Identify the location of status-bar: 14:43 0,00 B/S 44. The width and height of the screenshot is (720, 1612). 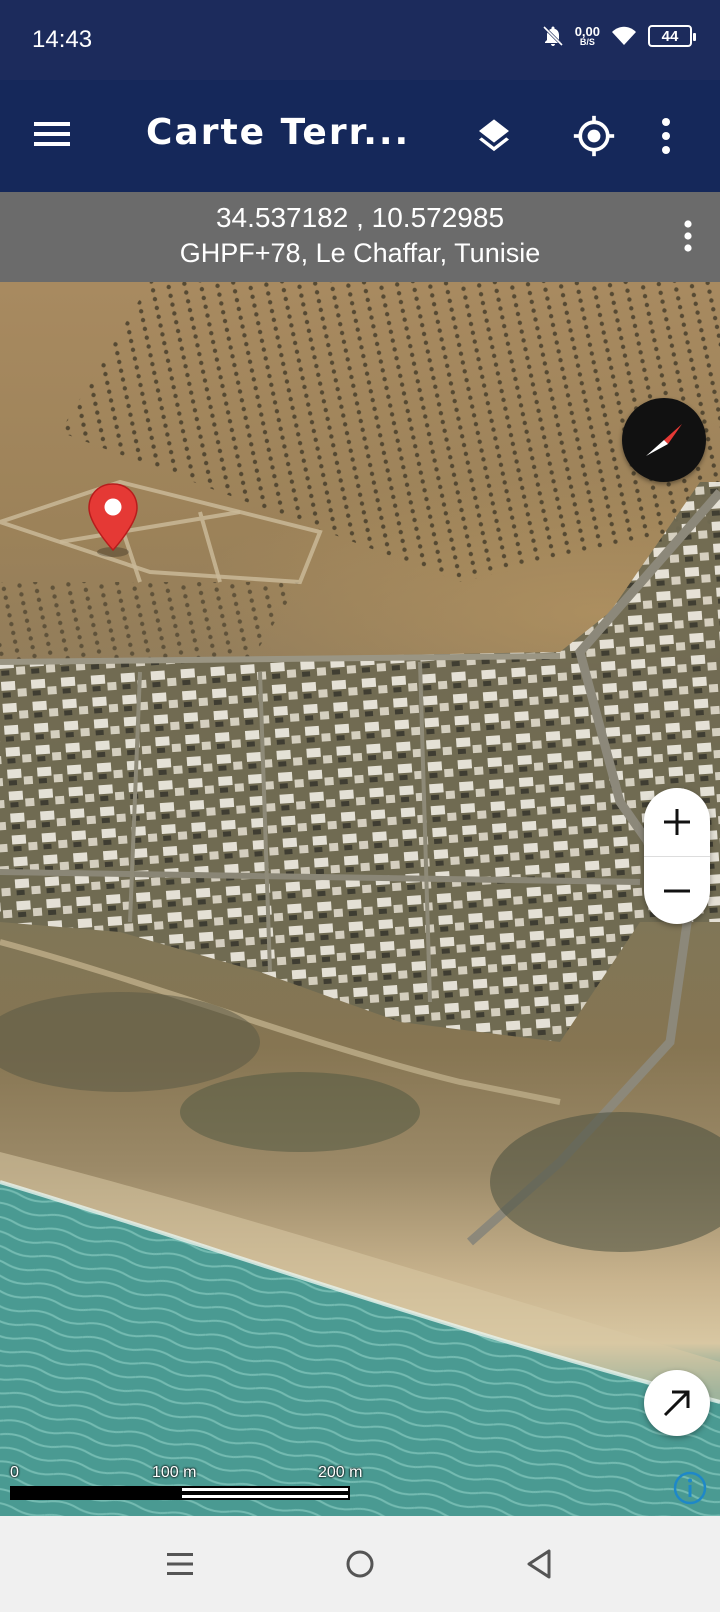
(360, 40).